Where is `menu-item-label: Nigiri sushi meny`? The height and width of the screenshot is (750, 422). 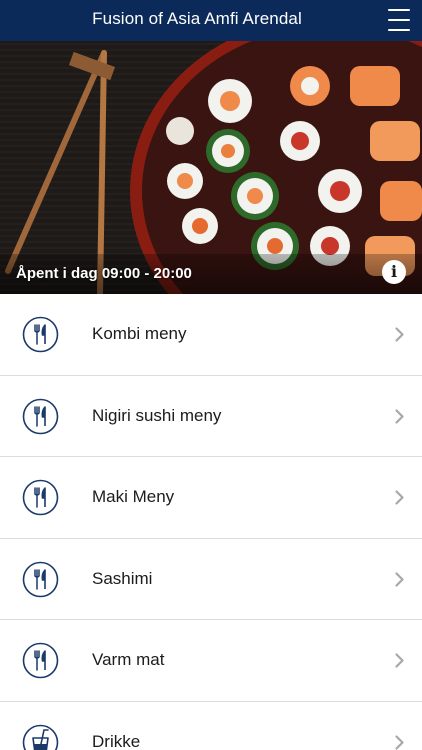
menu-item-label: Nigiri sushi meny is located at coordinates (157, 415).